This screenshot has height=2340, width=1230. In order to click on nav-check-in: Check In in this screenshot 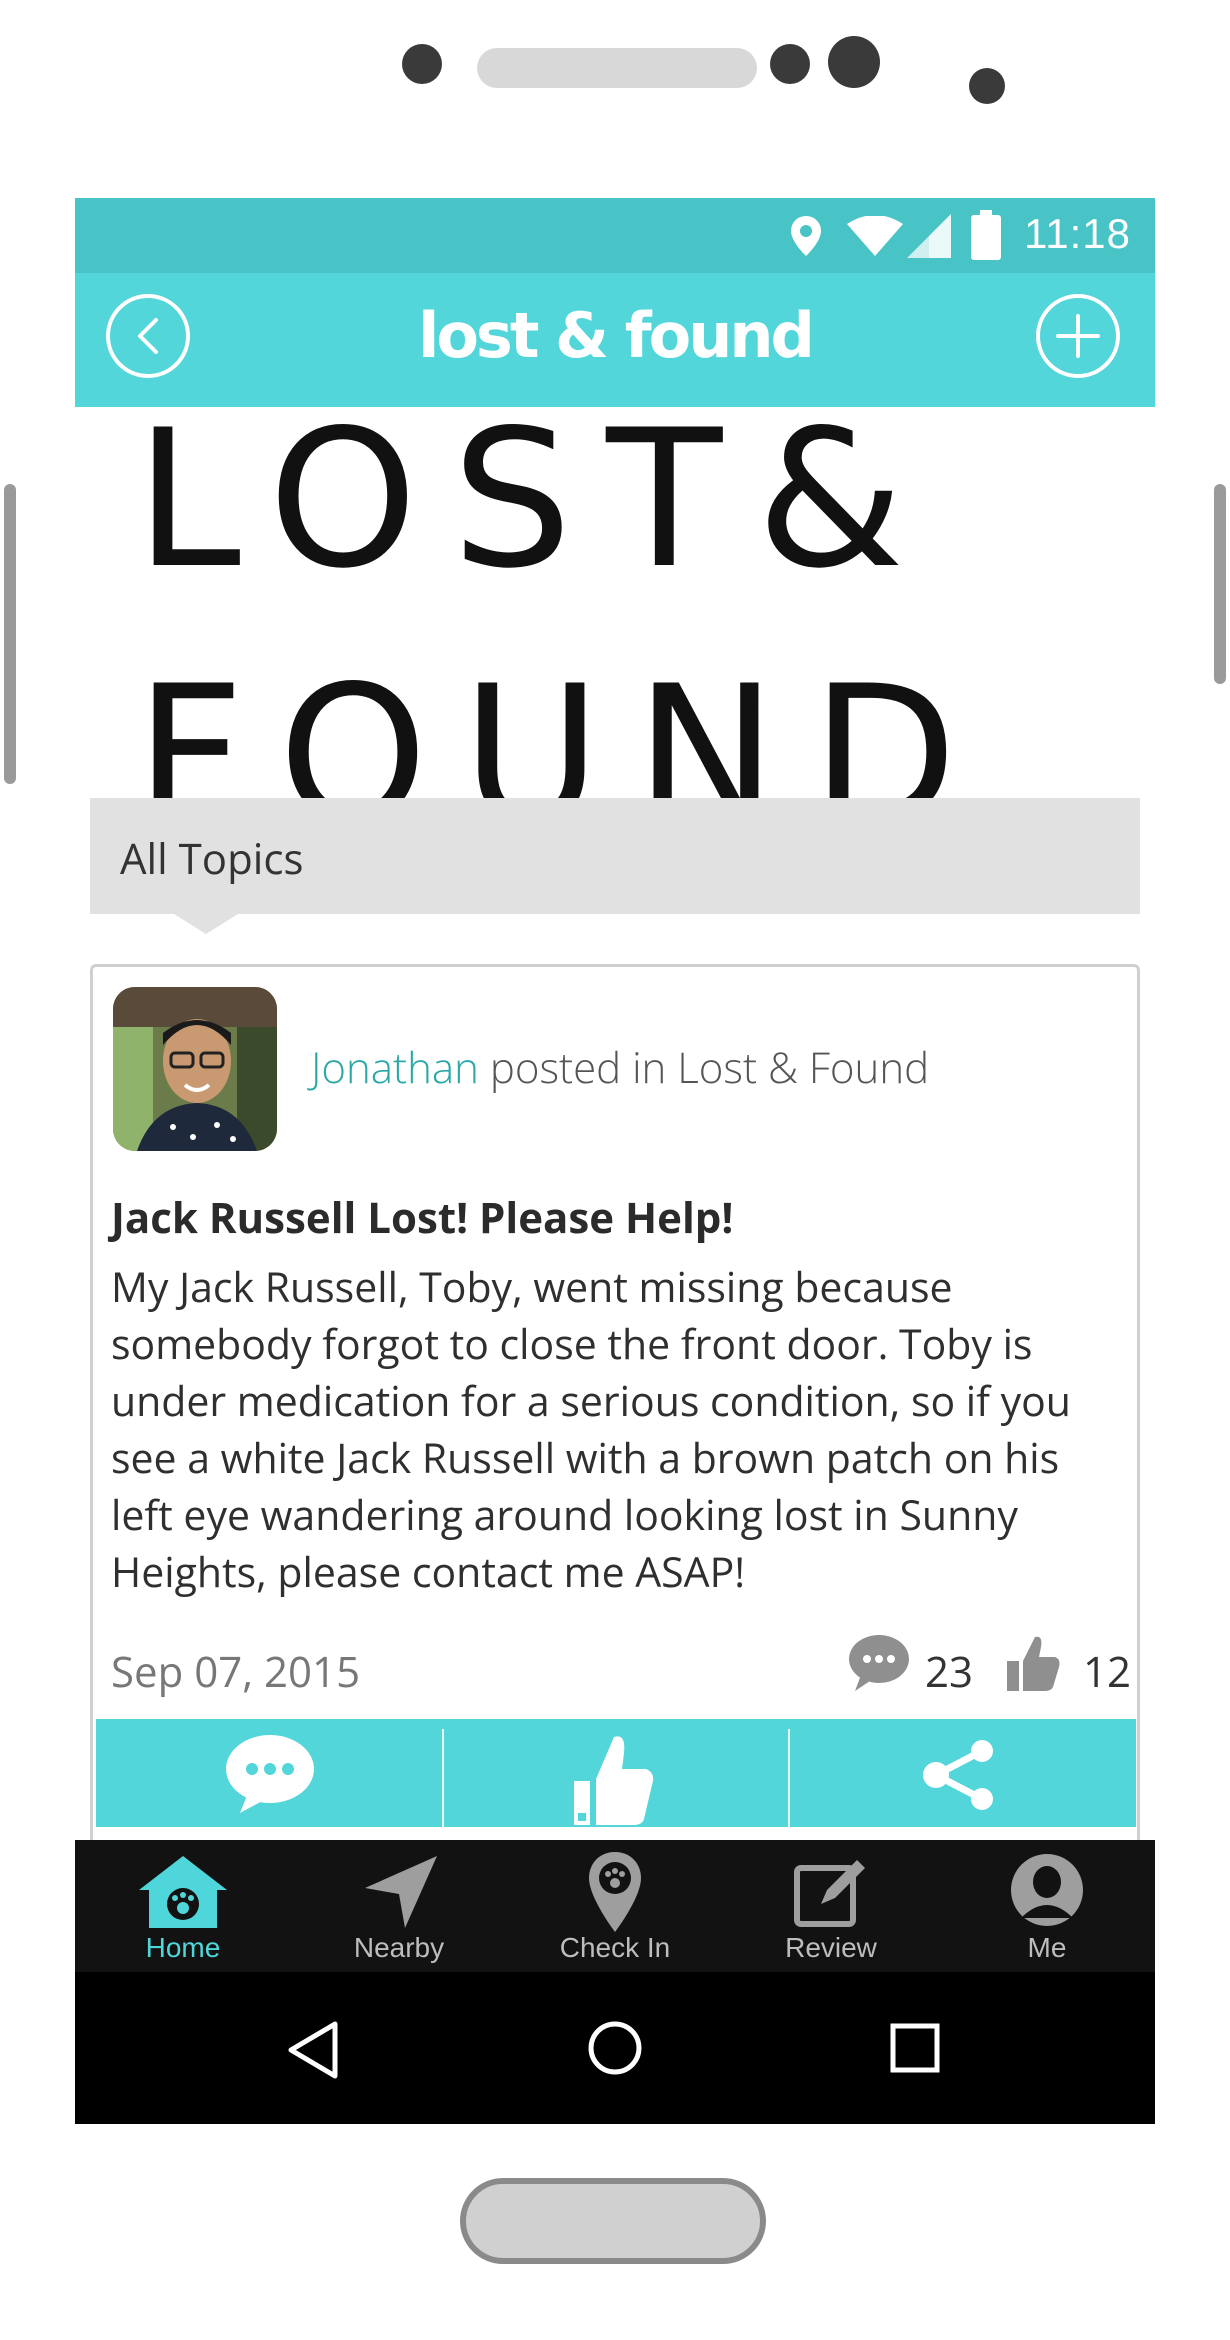, I will do `click(615, 1906)`.